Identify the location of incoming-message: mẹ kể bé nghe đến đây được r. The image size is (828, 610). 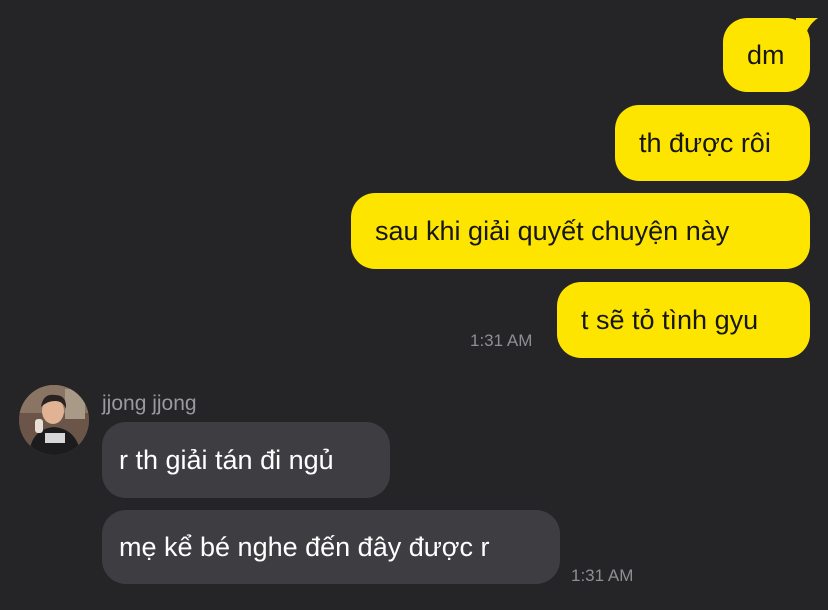
(331, 547).